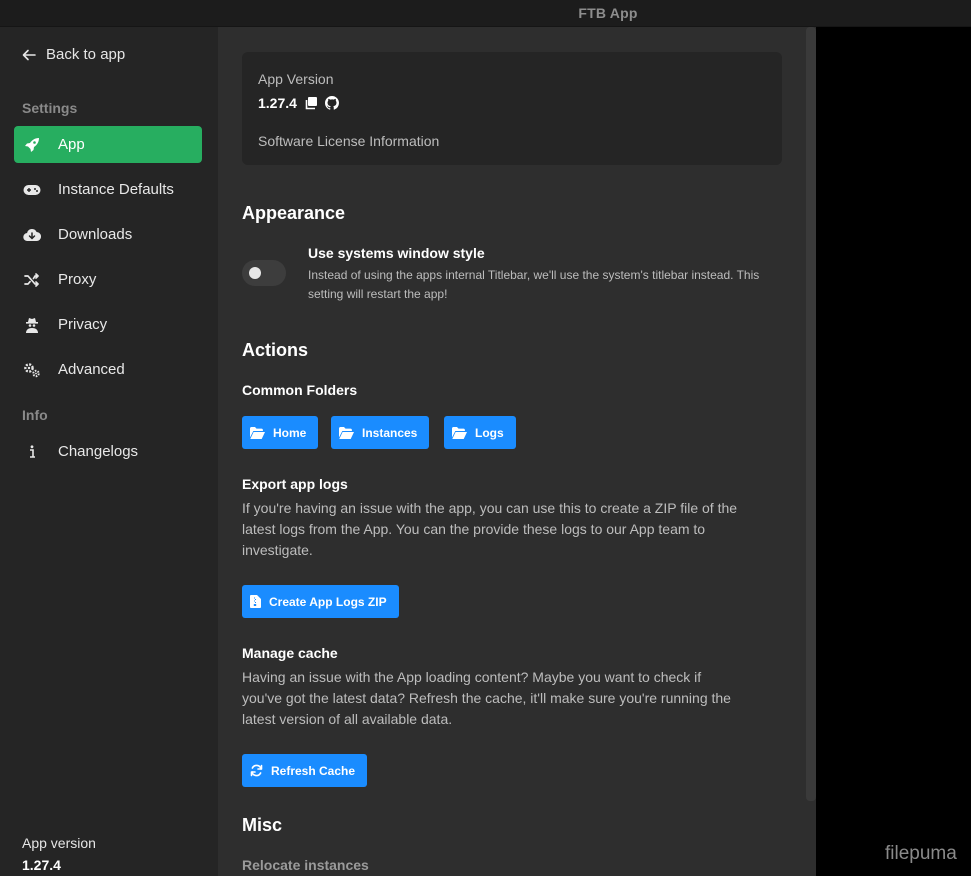 The height and width of the screenshot is (876, 971). Describe the element at coordinates (396, 253) in the screenshot. I see `system-window-style-title: Use systems window style` at that location.